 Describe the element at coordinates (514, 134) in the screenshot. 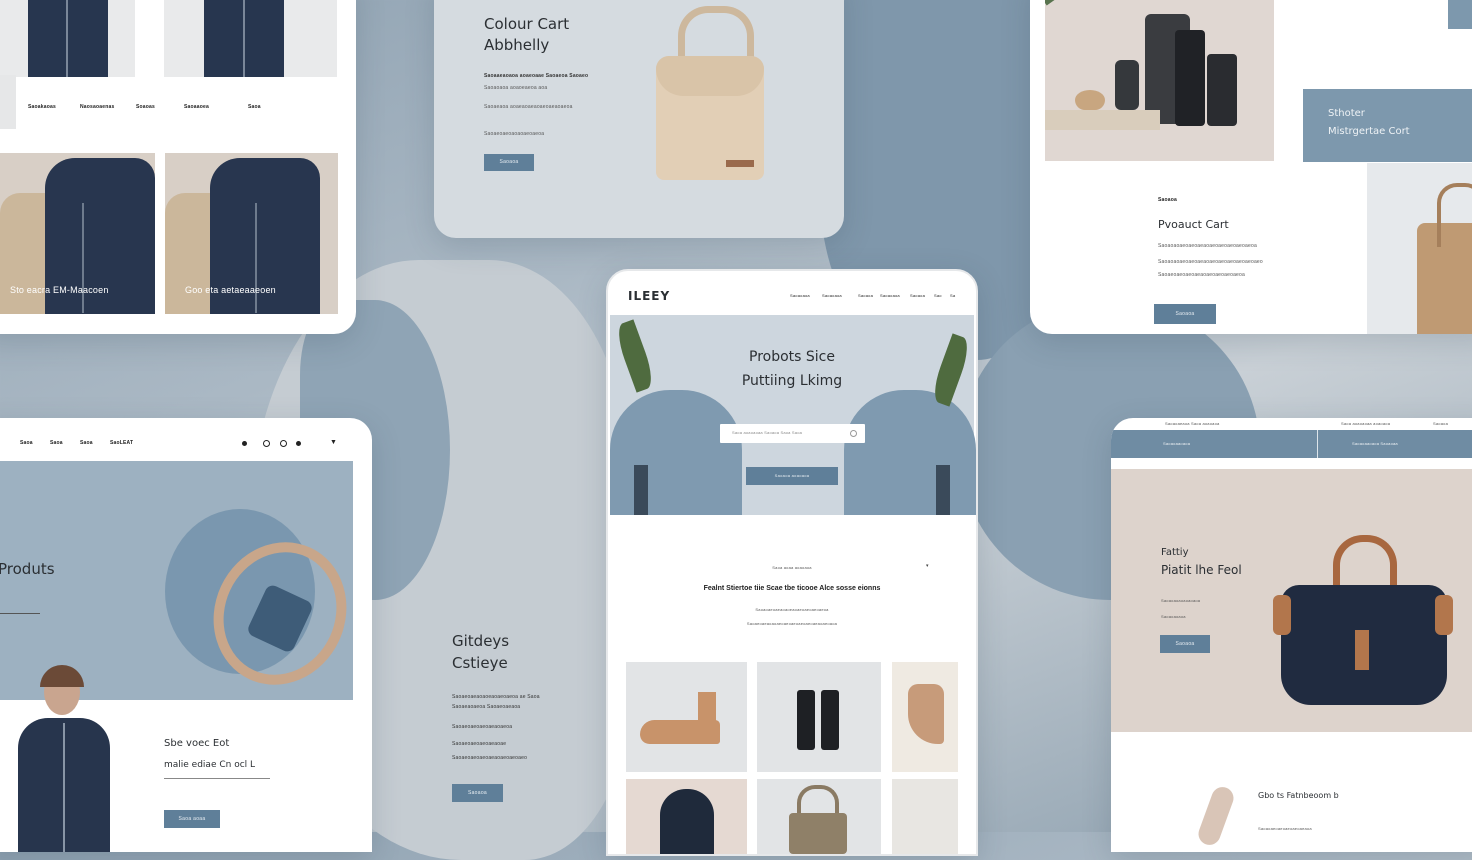

I see `body-line: Saoaeoaeoaoaoaeoaeoa` at that location.